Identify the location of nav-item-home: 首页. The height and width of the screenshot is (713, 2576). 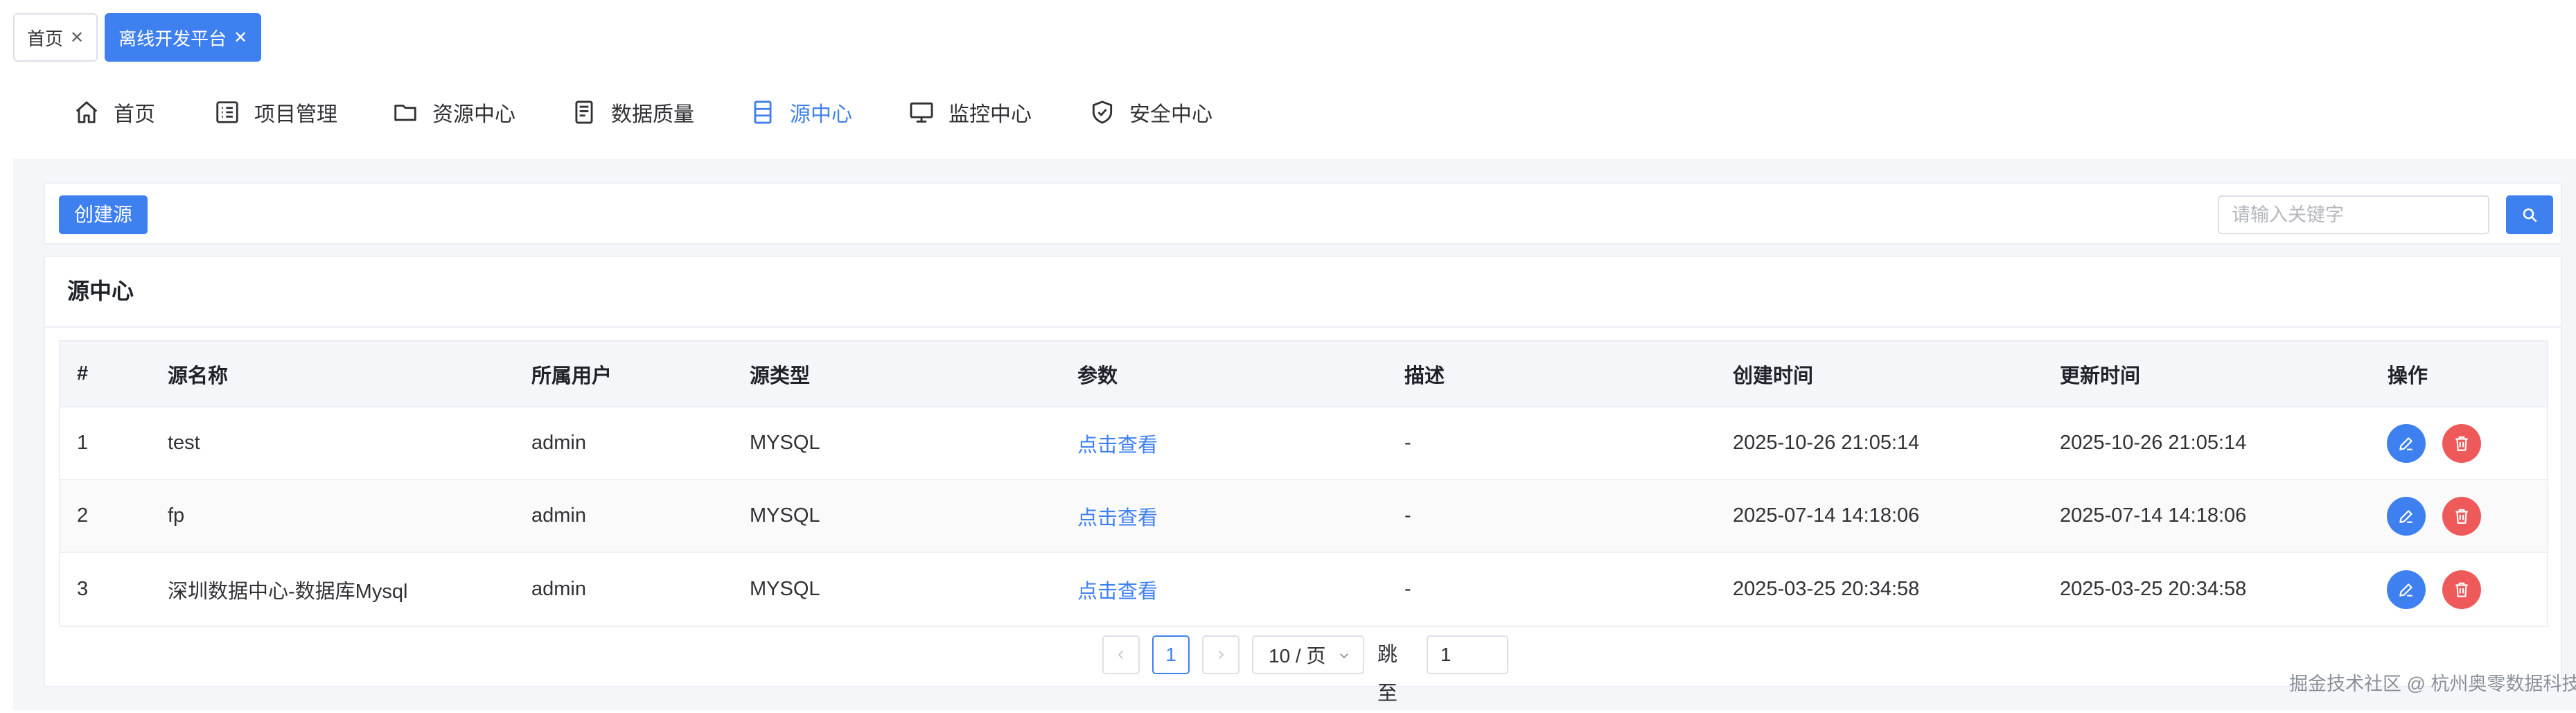
(114, 112).